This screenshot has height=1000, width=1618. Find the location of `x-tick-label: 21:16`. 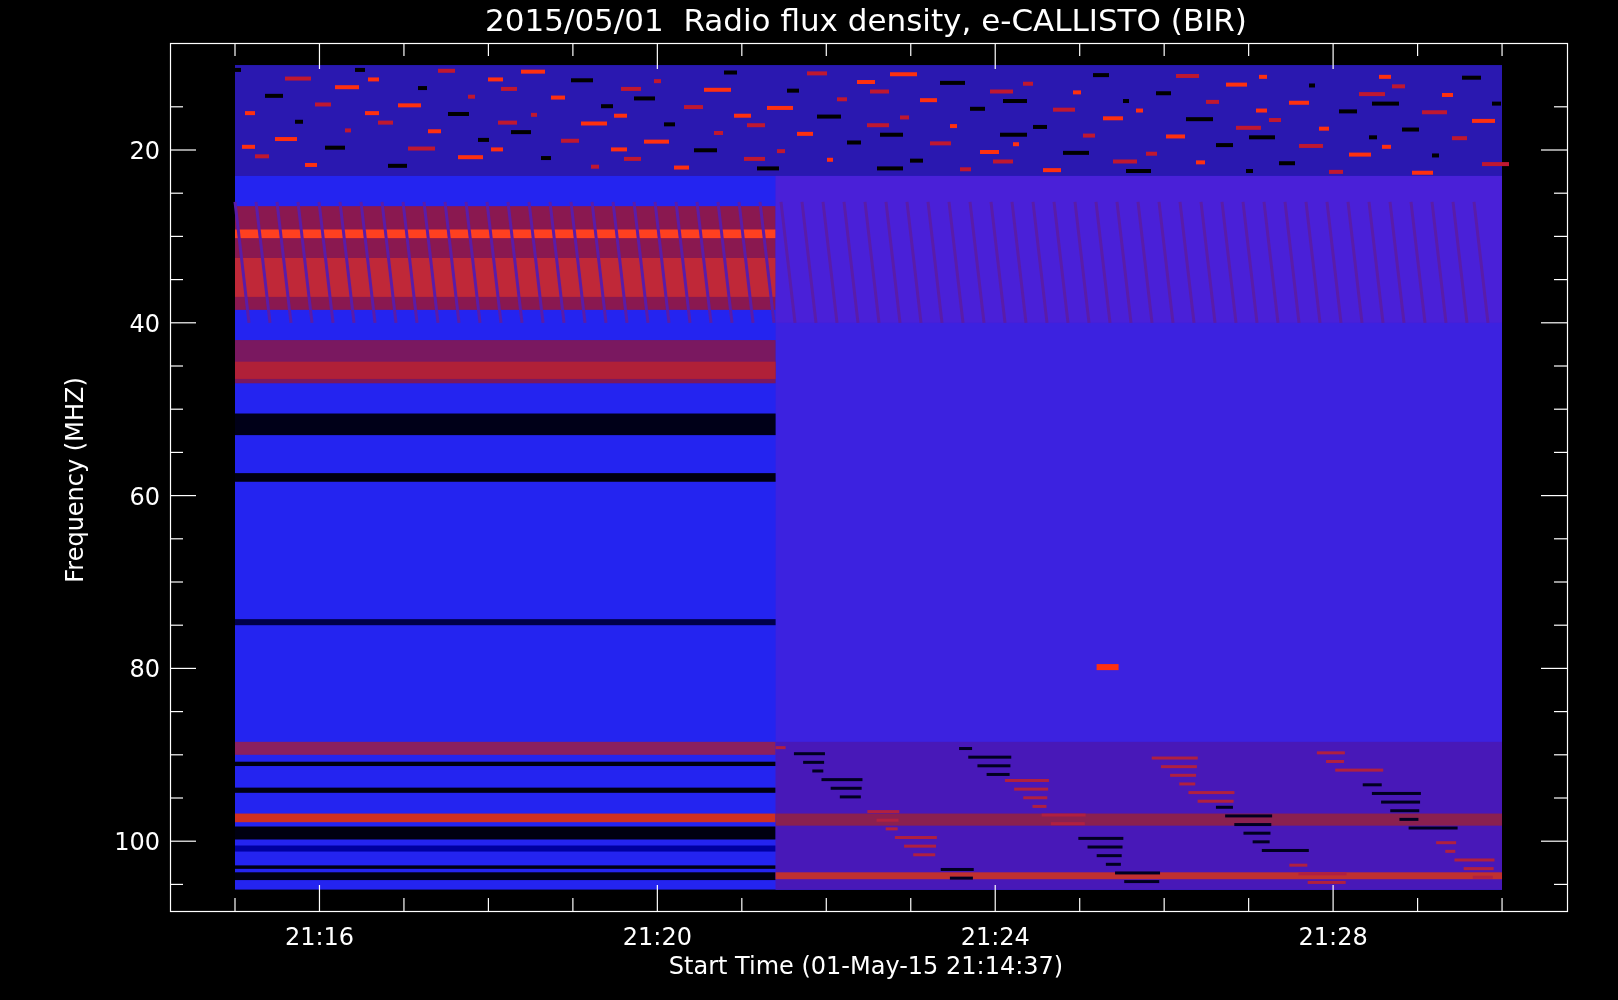

x-tick-label: 21:16 is located at coordinates (319, 937).